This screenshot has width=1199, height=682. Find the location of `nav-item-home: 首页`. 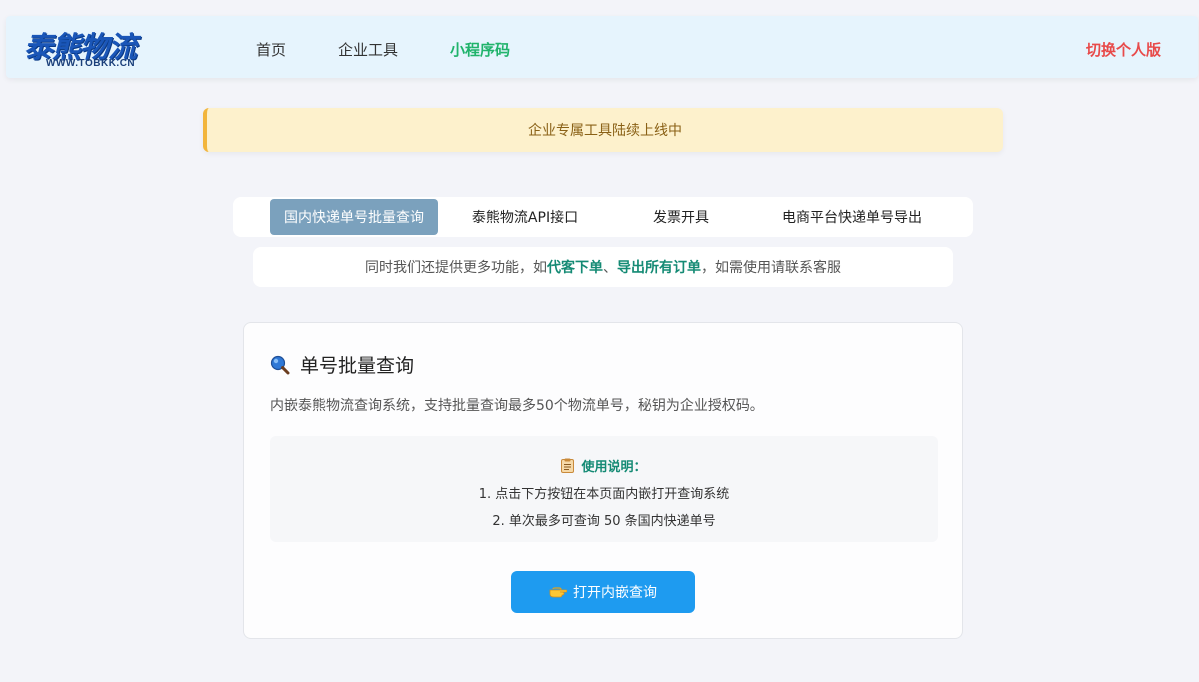

nav-item-home: 首页 is located at coordinates (271, 49).